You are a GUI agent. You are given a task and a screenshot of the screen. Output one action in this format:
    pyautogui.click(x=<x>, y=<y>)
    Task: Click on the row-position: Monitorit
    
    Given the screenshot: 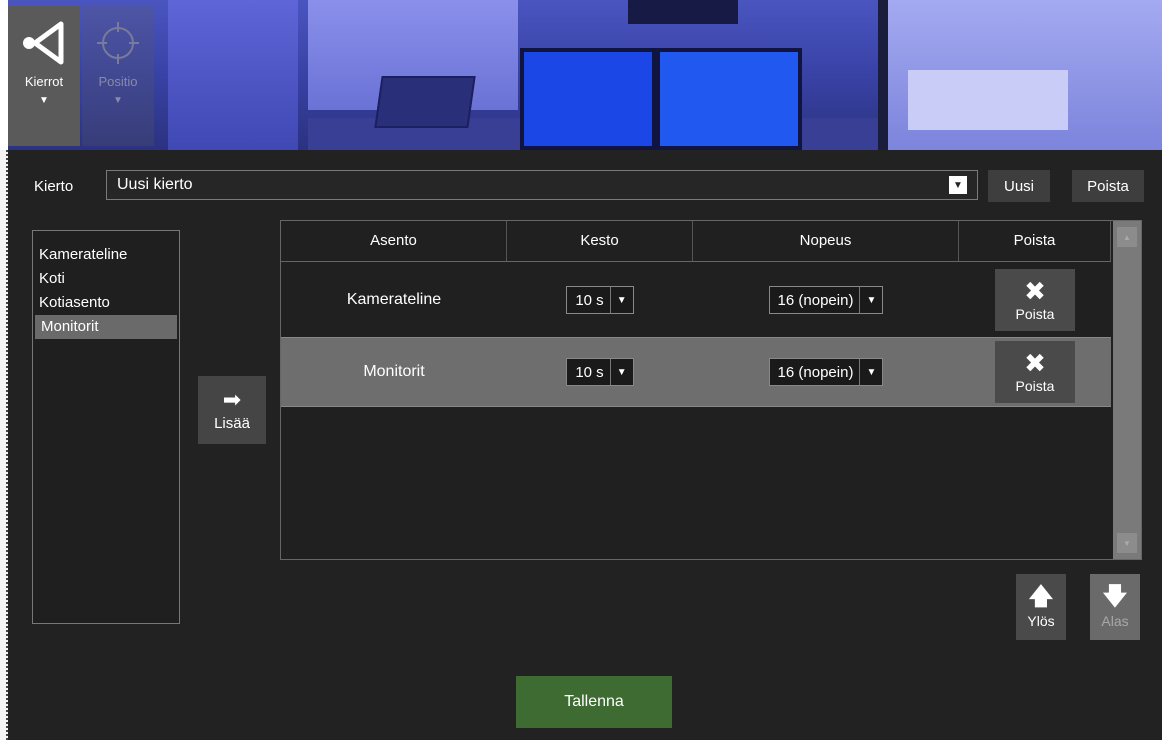 What is the action you would take?
    pyautogui.click(x=394, y=371)
    